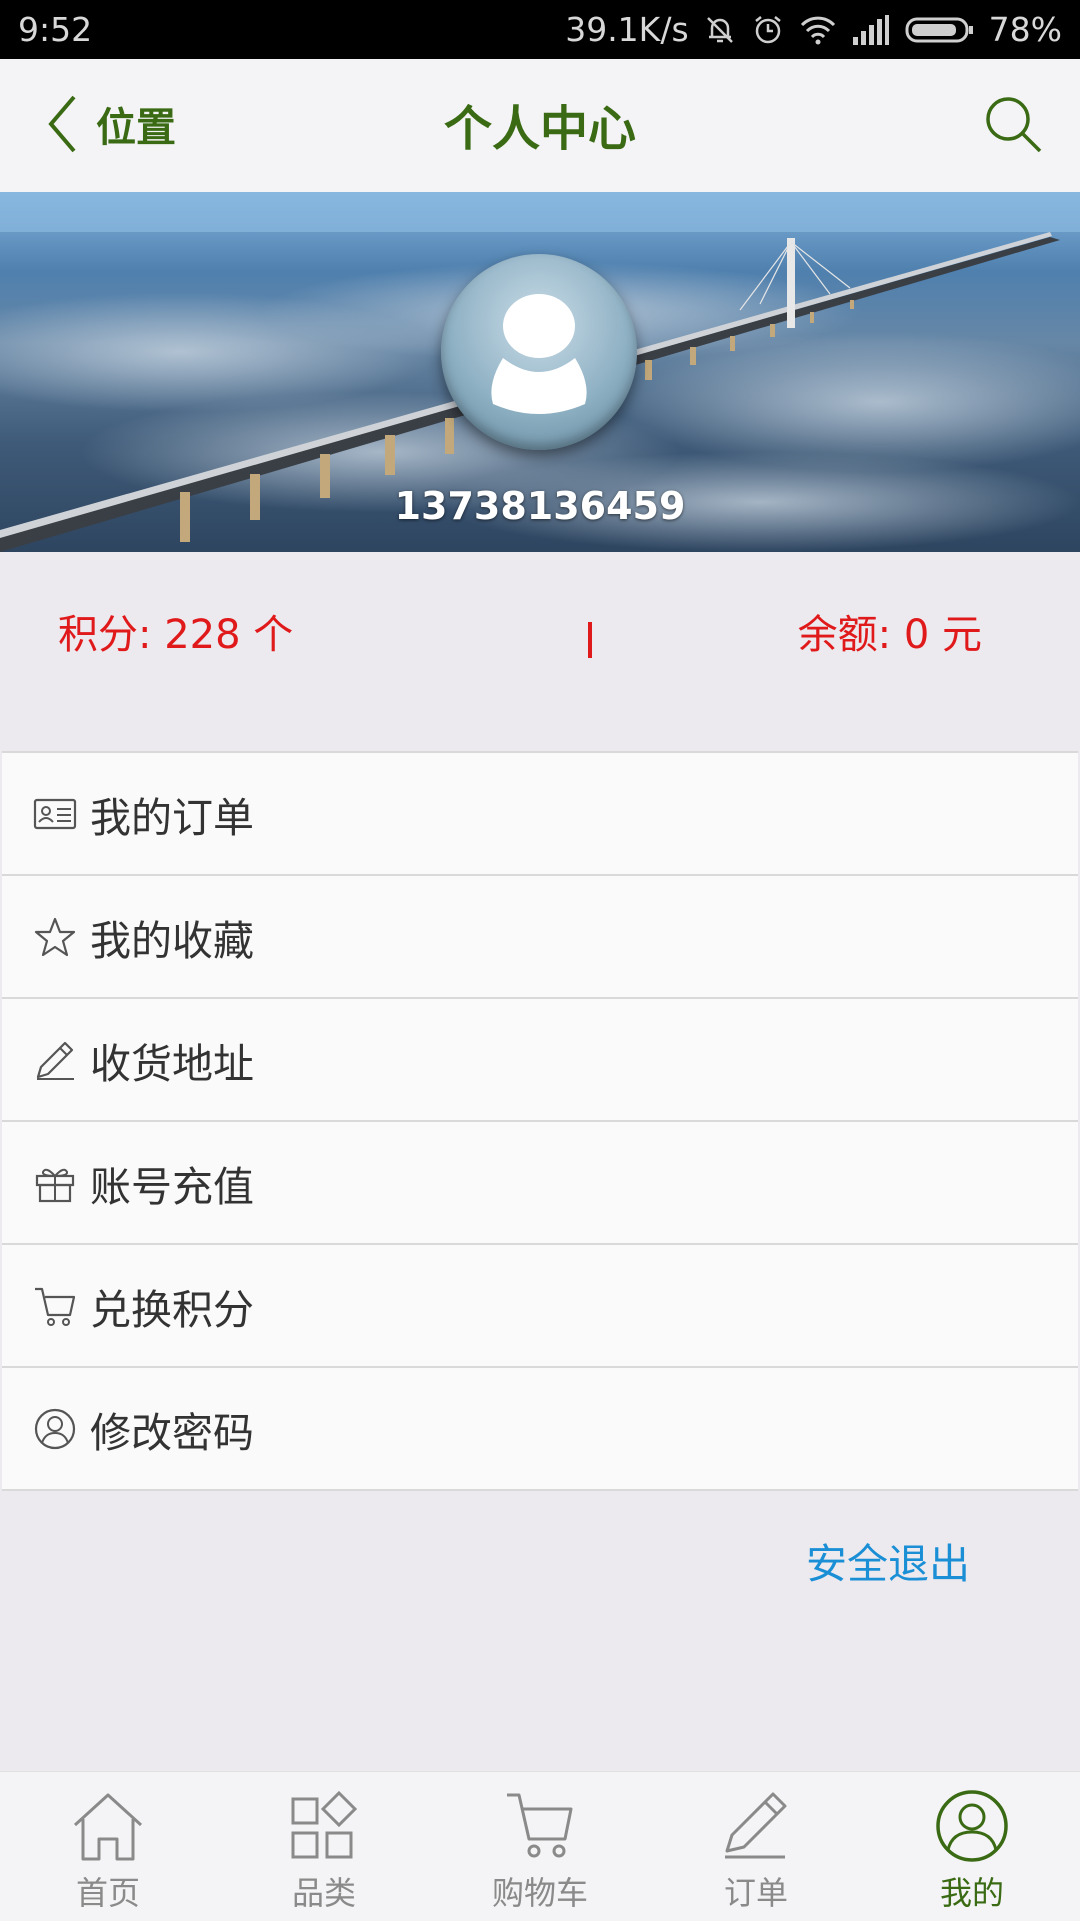 The image size is (1080, 1921). What do you see at coordinates (540, 814) in the screenshot?
I see `menu-item-my-orders: 我的订单` at bounding box center [540, 814].